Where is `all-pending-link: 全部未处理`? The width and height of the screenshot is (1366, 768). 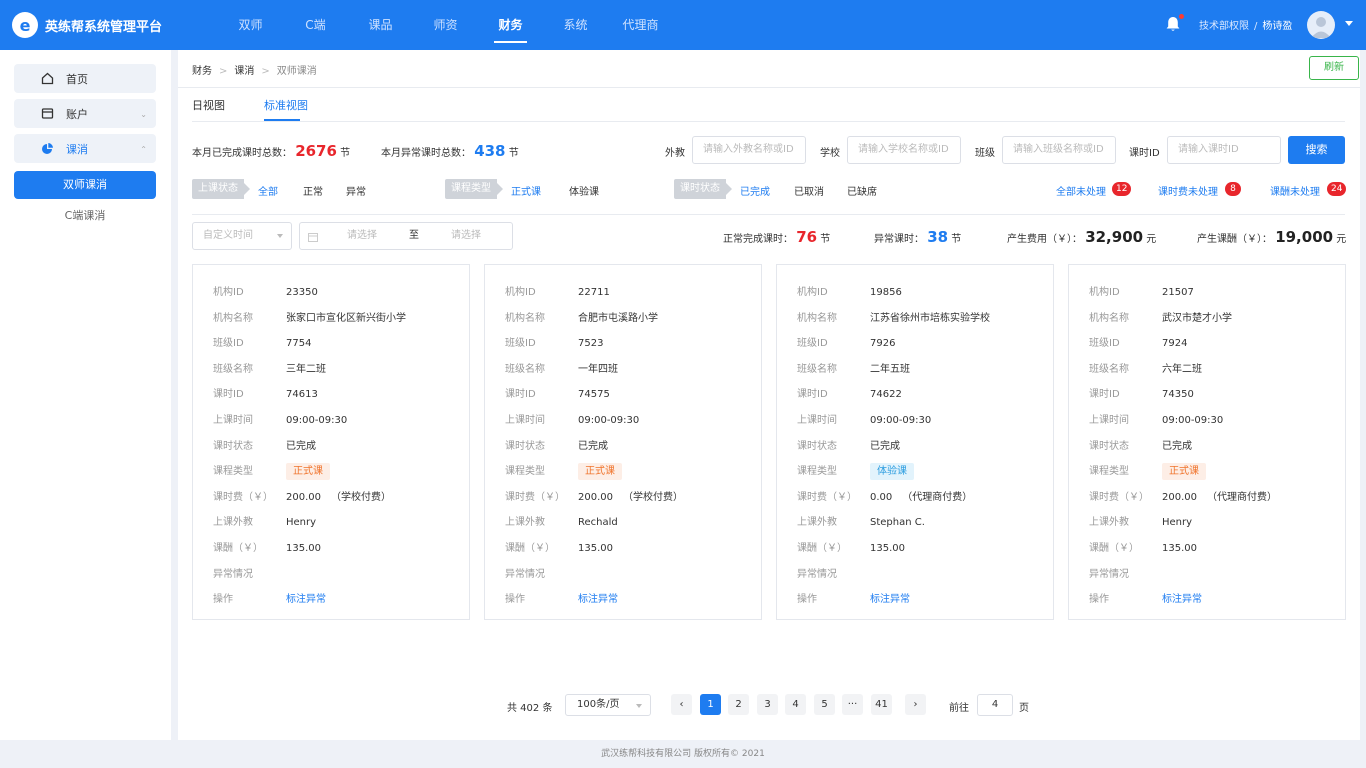
all-pending-link: 全部未处理 is located at coordinates (1081, 190).